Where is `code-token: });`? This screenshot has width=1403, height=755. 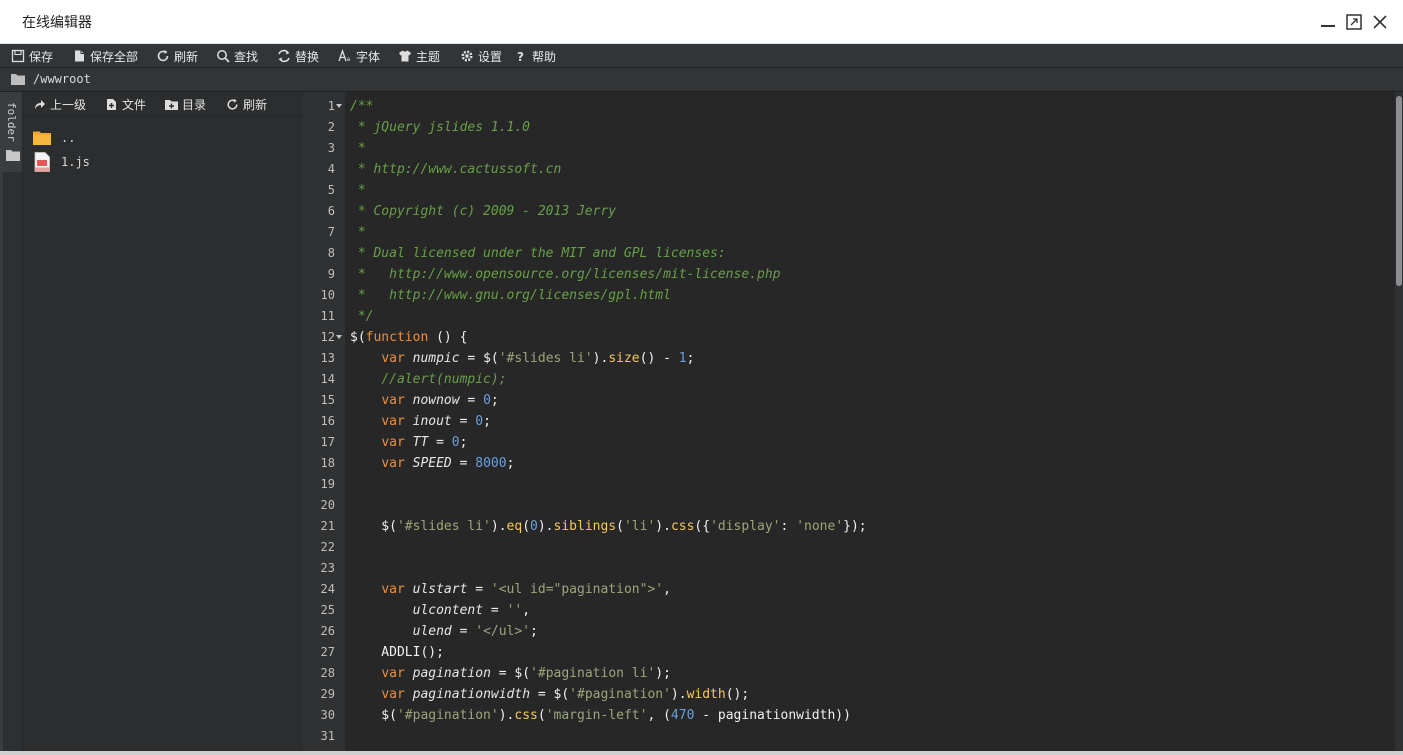 code-token: }); is located at coordinates (855, 526).